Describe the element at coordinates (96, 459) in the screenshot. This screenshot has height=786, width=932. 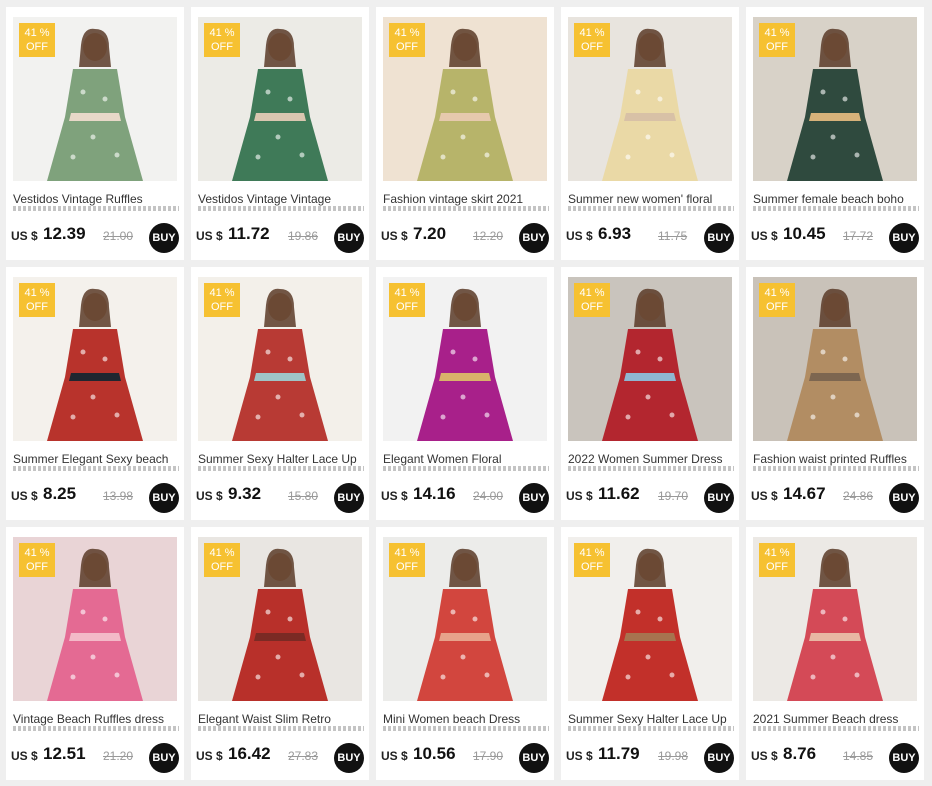
I see `product-title: Summer Elegant Sexy beach` at that location.